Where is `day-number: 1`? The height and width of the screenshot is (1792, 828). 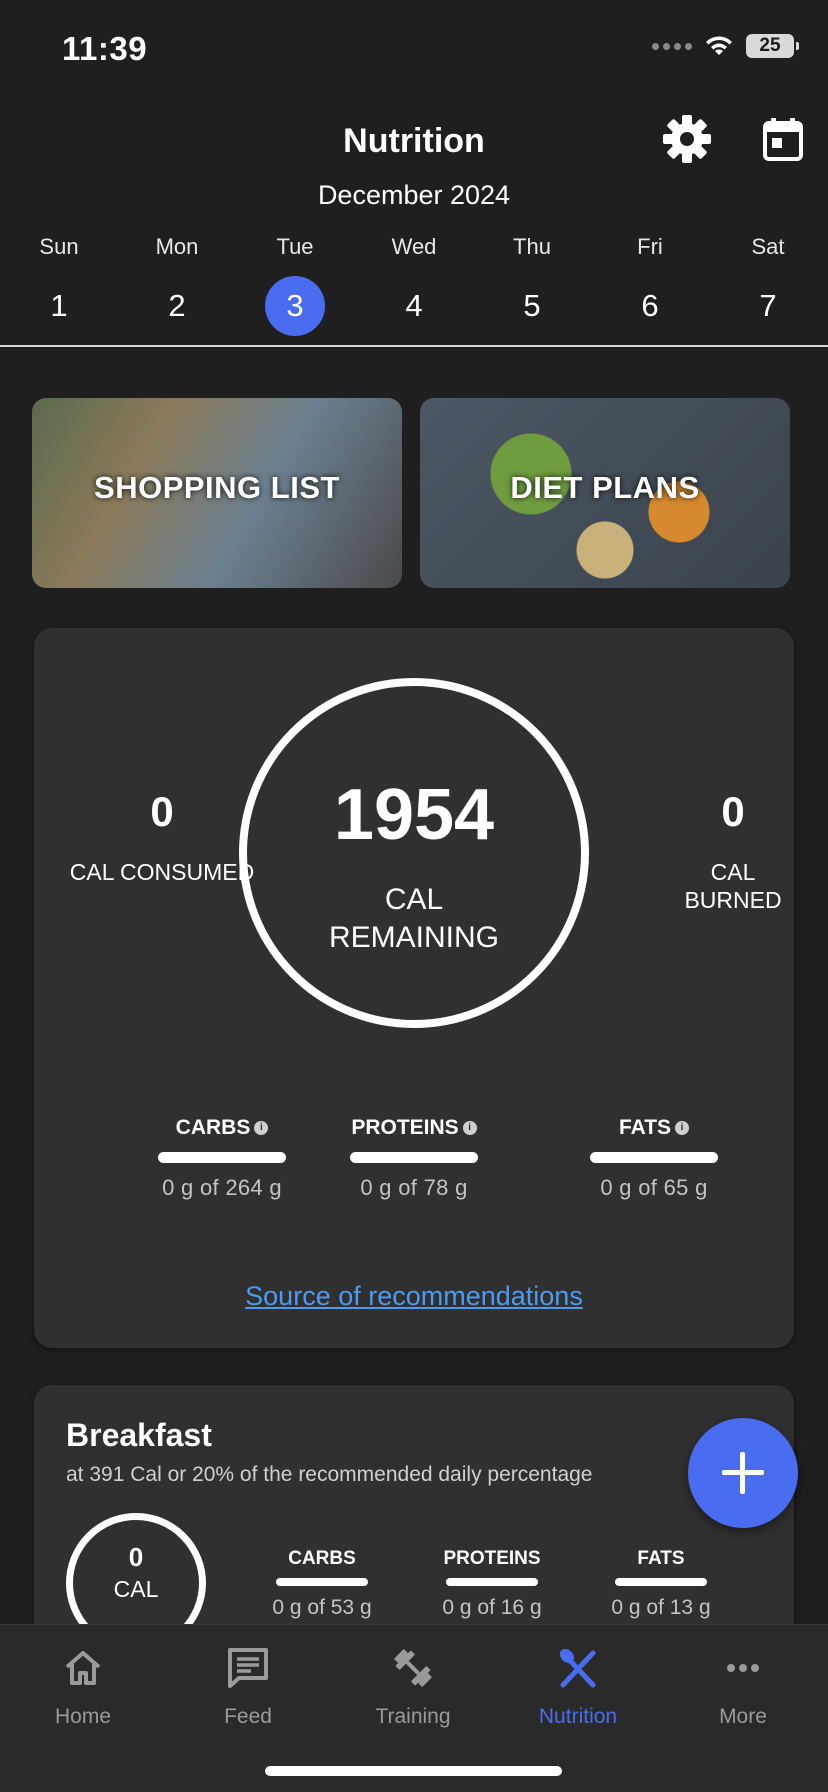
day-number: 1 is located at coordinates (59, 305).